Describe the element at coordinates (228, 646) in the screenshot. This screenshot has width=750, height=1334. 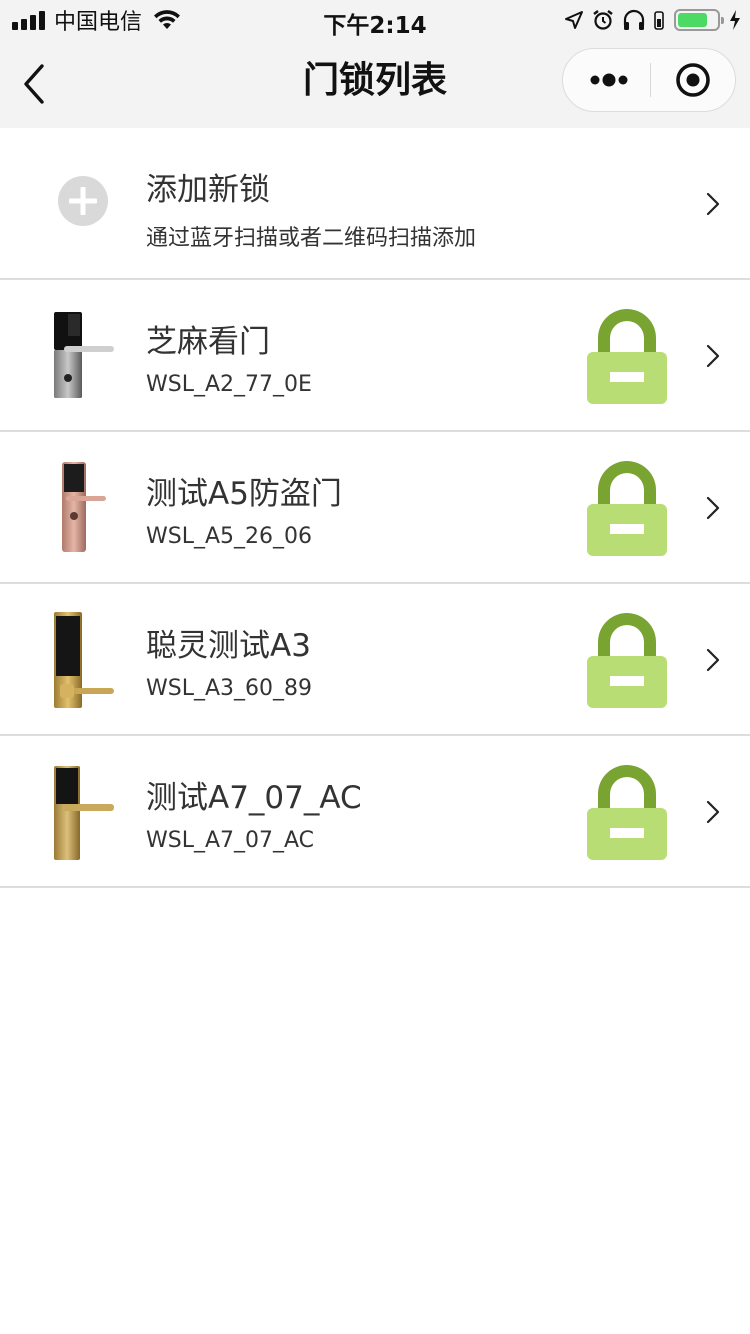
I see `lock-name: 聪灵测试A3` at that location.